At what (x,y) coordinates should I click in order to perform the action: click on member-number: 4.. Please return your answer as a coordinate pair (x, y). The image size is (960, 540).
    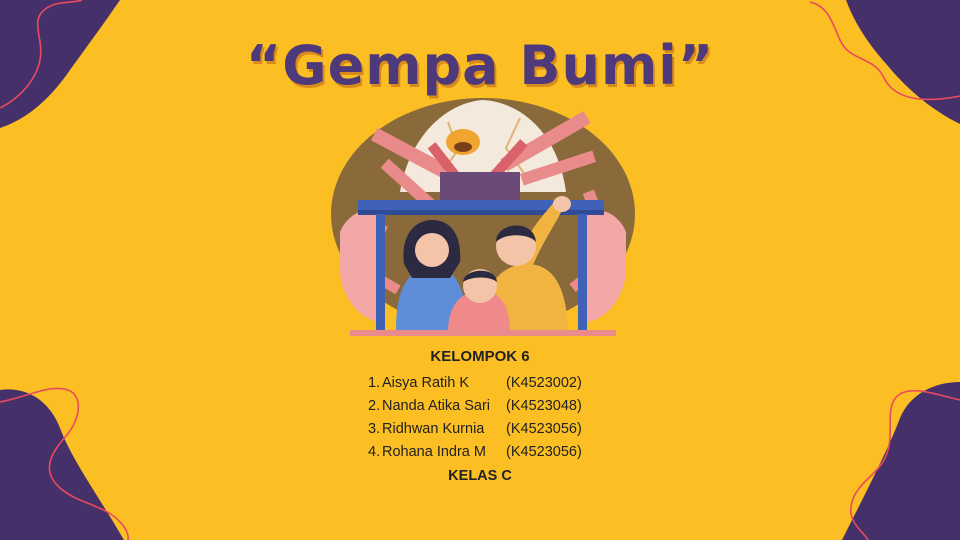
    Looking at the image, I should click on (374, 452).